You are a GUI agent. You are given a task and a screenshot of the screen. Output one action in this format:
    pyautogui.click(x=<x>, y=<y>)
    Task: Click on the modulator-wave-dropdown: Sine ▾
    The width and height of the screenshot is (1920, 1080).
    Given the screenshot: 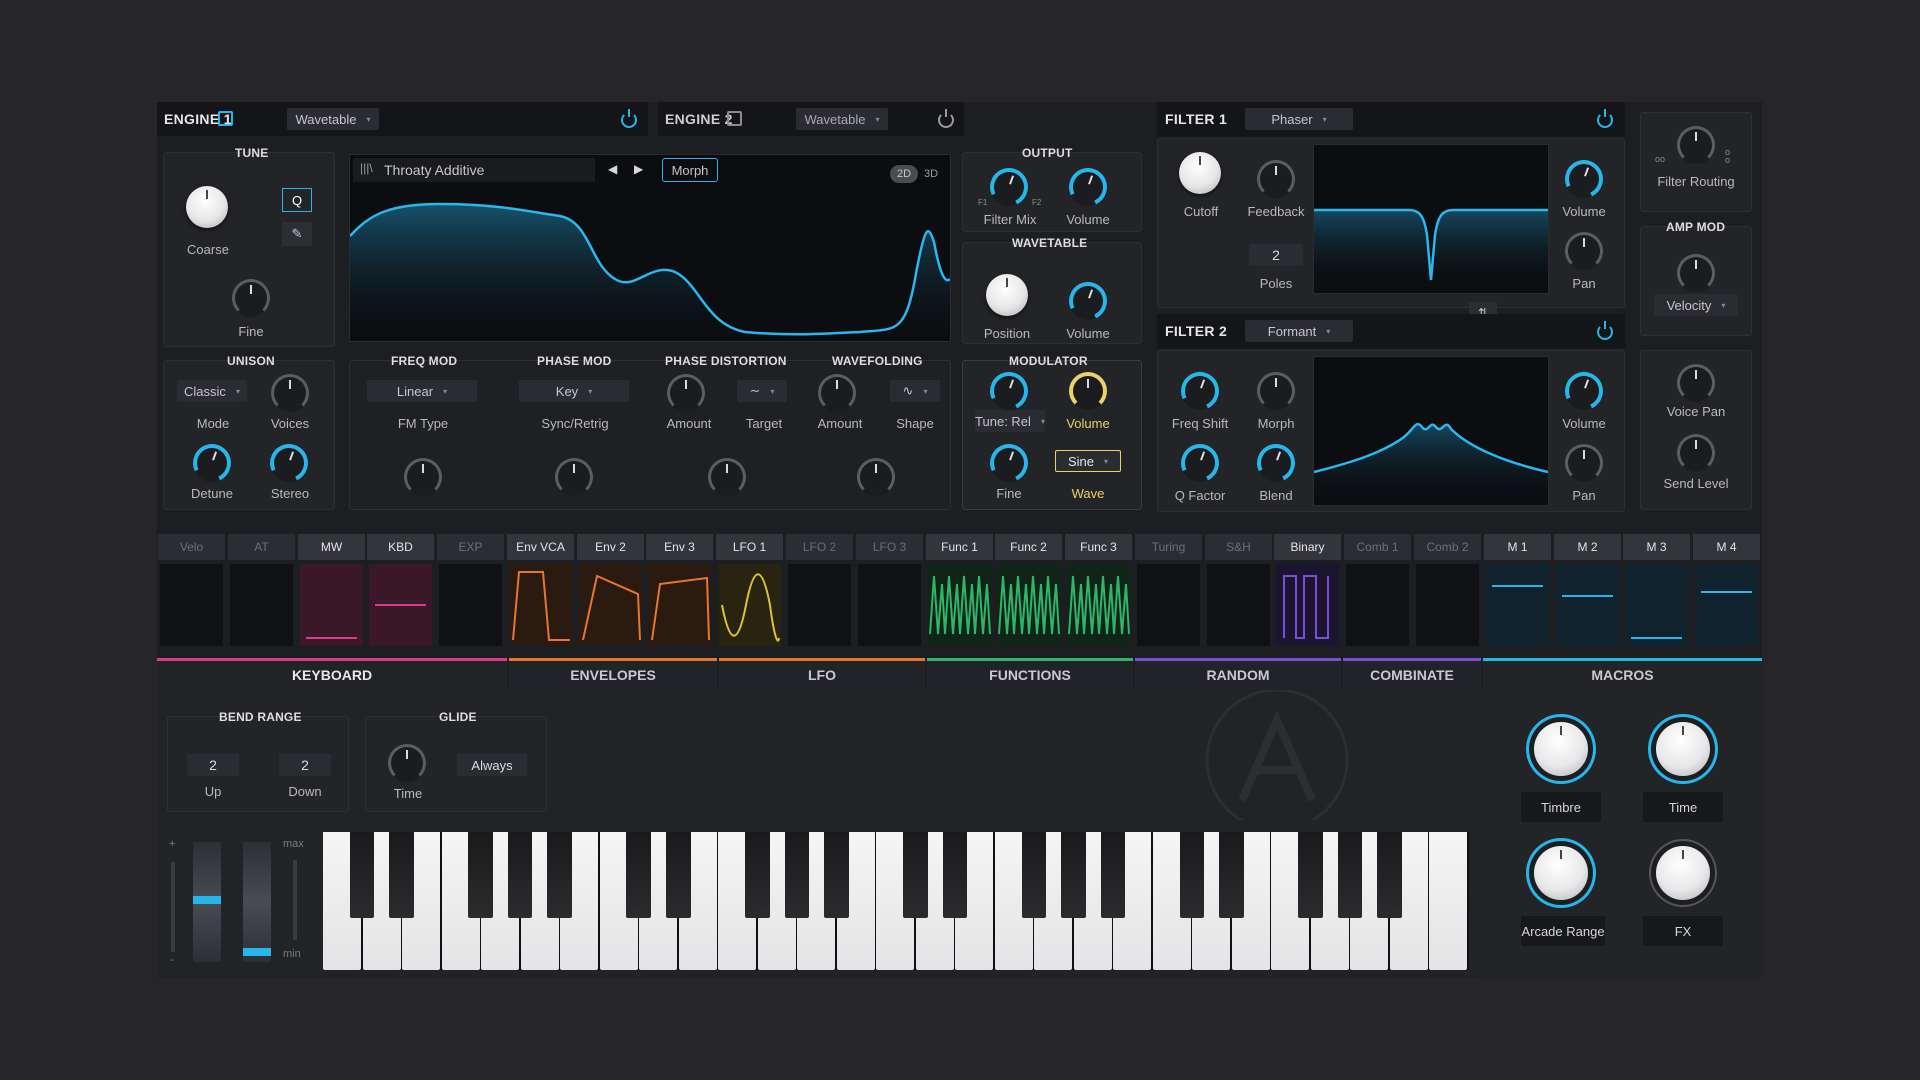 What is the action you would take?
    pyautogui.click(x=1088, y=461)
    